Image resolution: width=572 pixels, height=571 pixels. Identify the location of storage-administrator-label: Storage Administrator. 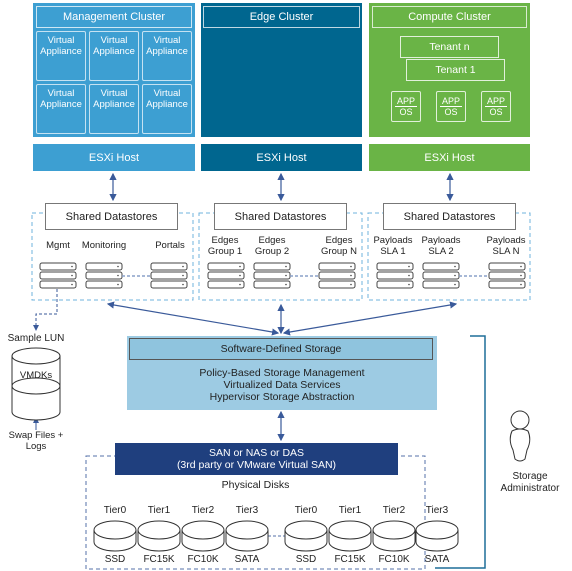
(530, 482).